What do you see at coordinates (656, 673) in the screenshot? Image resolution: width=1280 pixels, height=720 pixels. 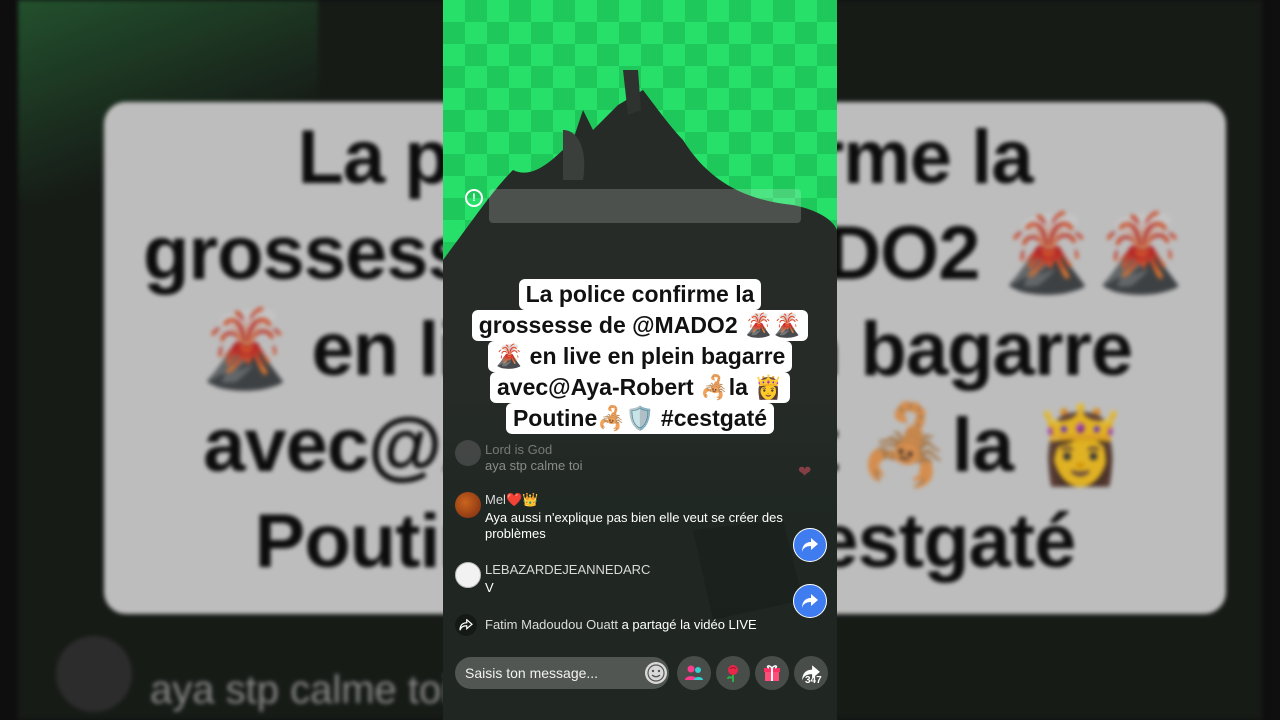 I see `emoji-icon` at bounding box center [656, 673].